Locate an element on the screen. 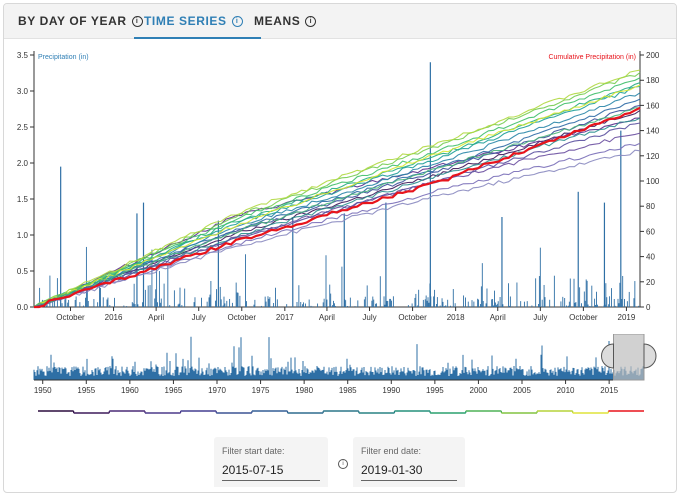  overview-tick-label: 1985 is located at coordinates (348, 390).